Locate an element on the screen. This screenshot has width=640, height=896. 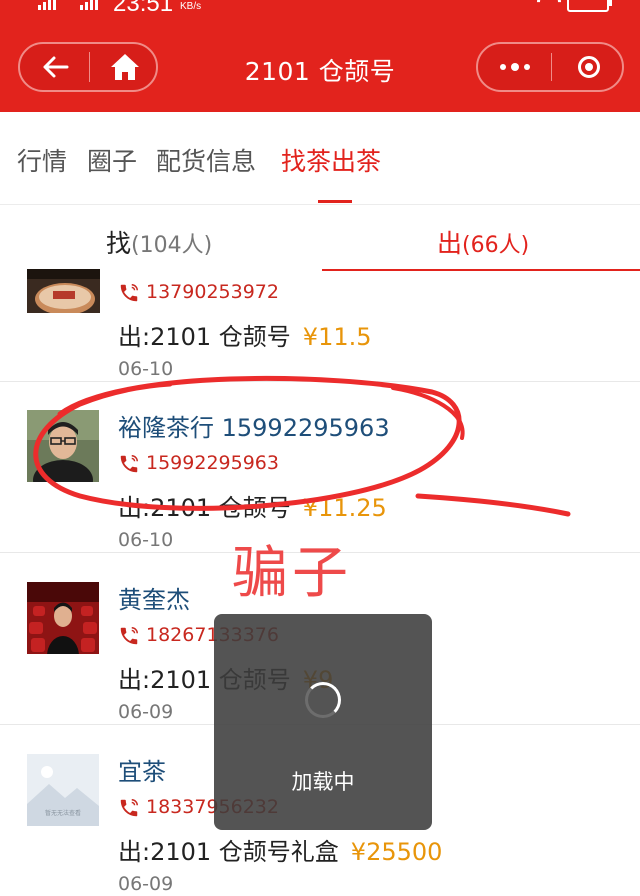
offer-line: 出:2101 仓颉号礼盒 ¥25500 is located at coordinates (280, 849).